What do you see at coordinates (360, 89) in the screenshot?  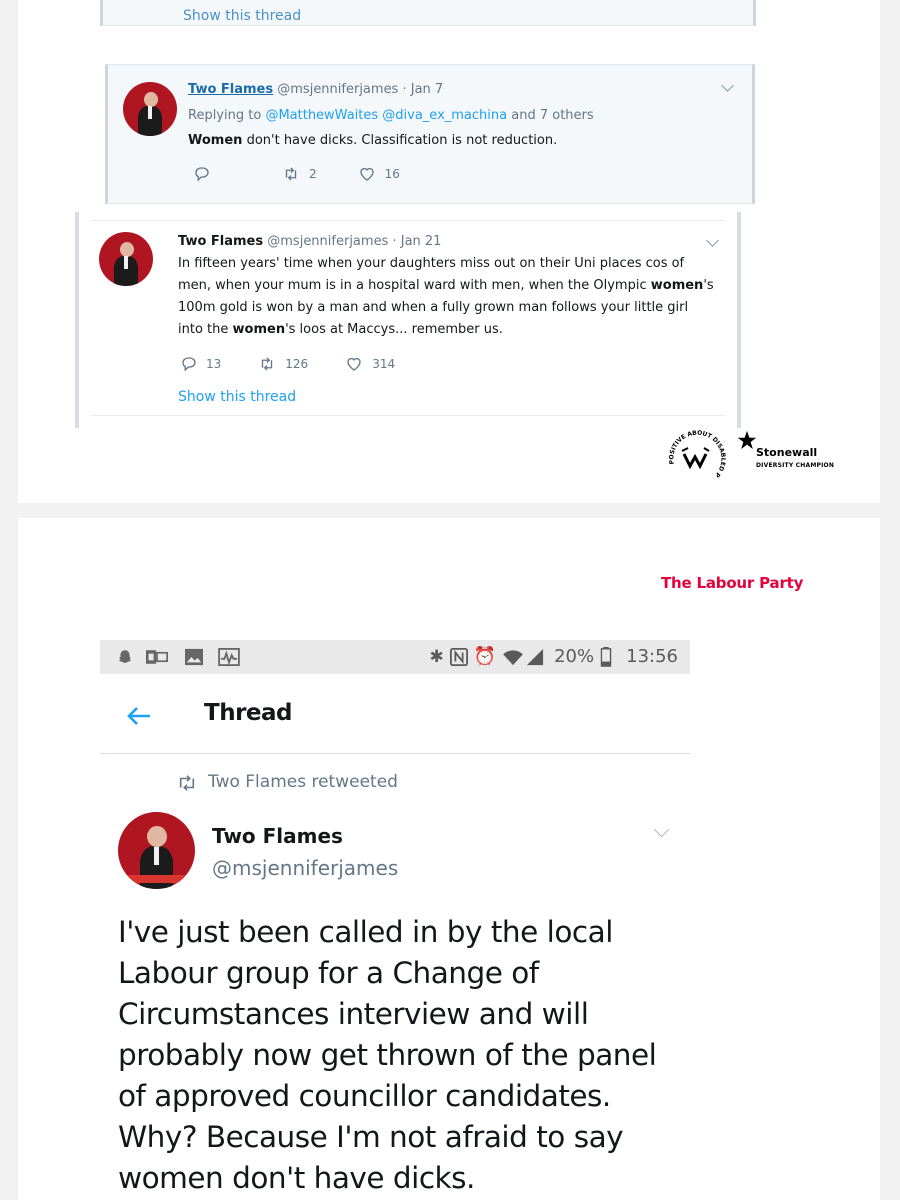 I see `author-handle-date: @msjenniferjames · Jan 7` at bounding box center [360, 89].